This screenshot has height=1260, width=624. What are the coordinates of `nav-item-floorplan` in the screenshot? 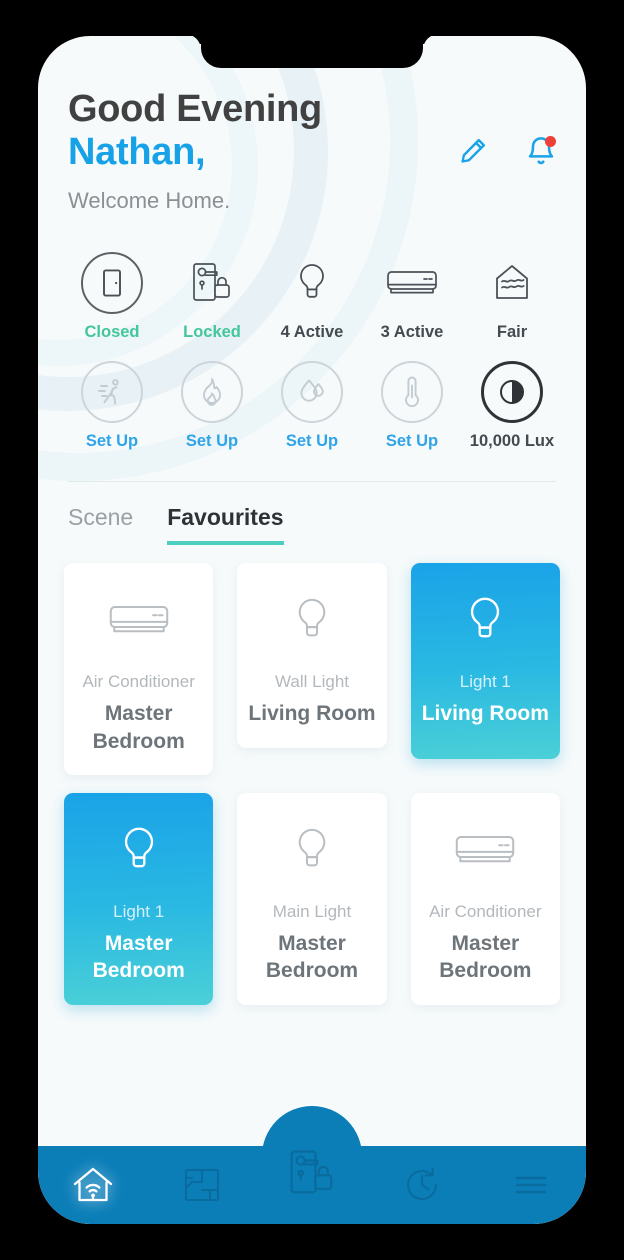 It's located at (203, 1185).